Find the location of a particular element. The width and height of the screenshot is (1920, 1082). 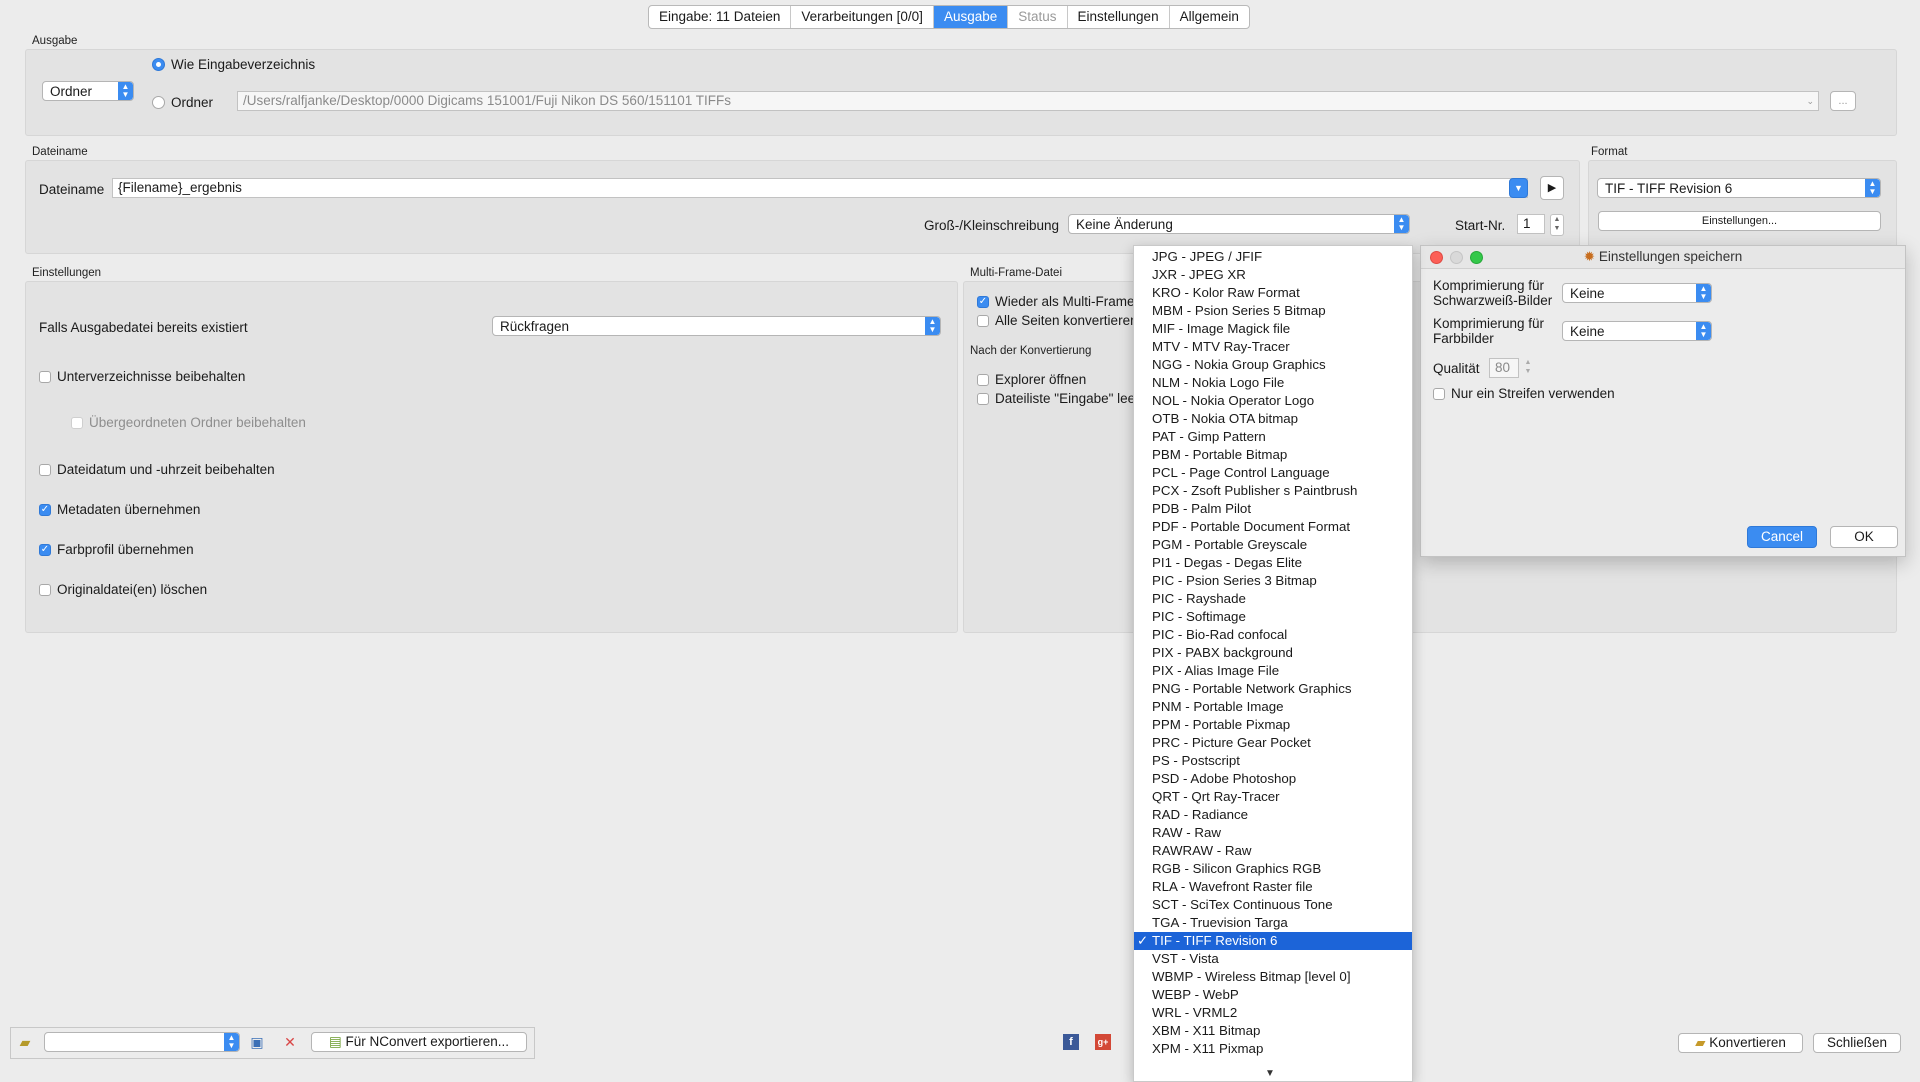

convert-button: ▰ Konvertieren is located at coordinates (1740, 1043).